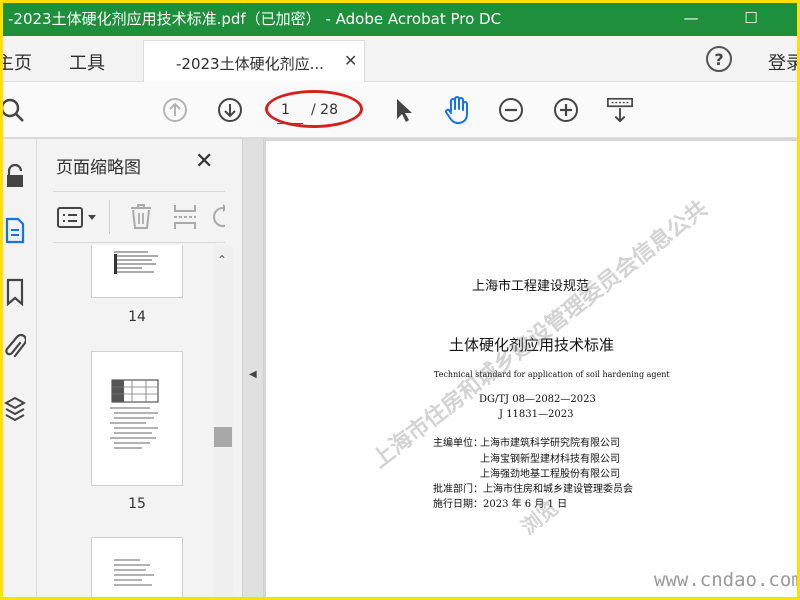 This screenshot has width=800, height=600. I want to click on navigation-rail, so click(18, 369).